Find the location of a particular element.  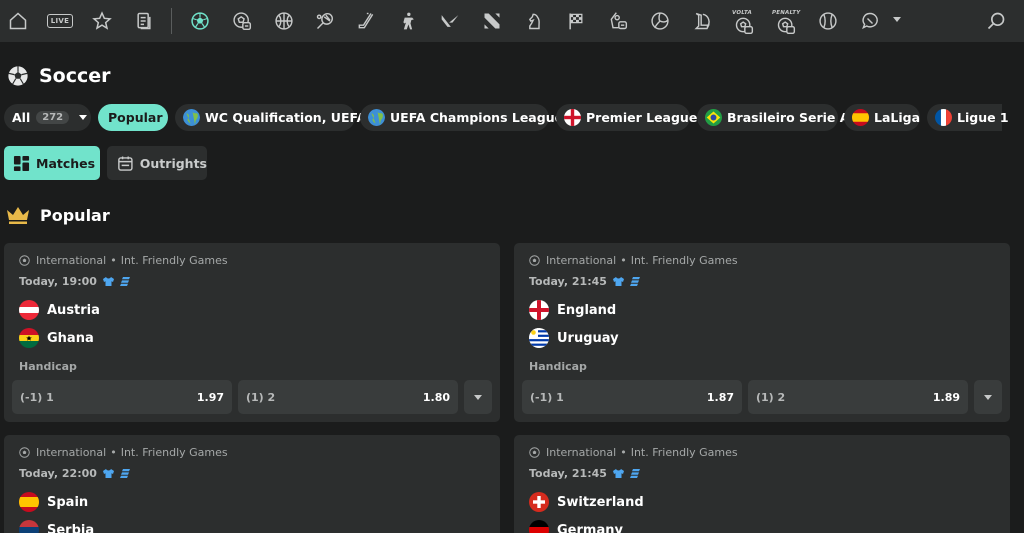

filter-ligue-1: Ligue 1 is located at coordinates (968, 117).